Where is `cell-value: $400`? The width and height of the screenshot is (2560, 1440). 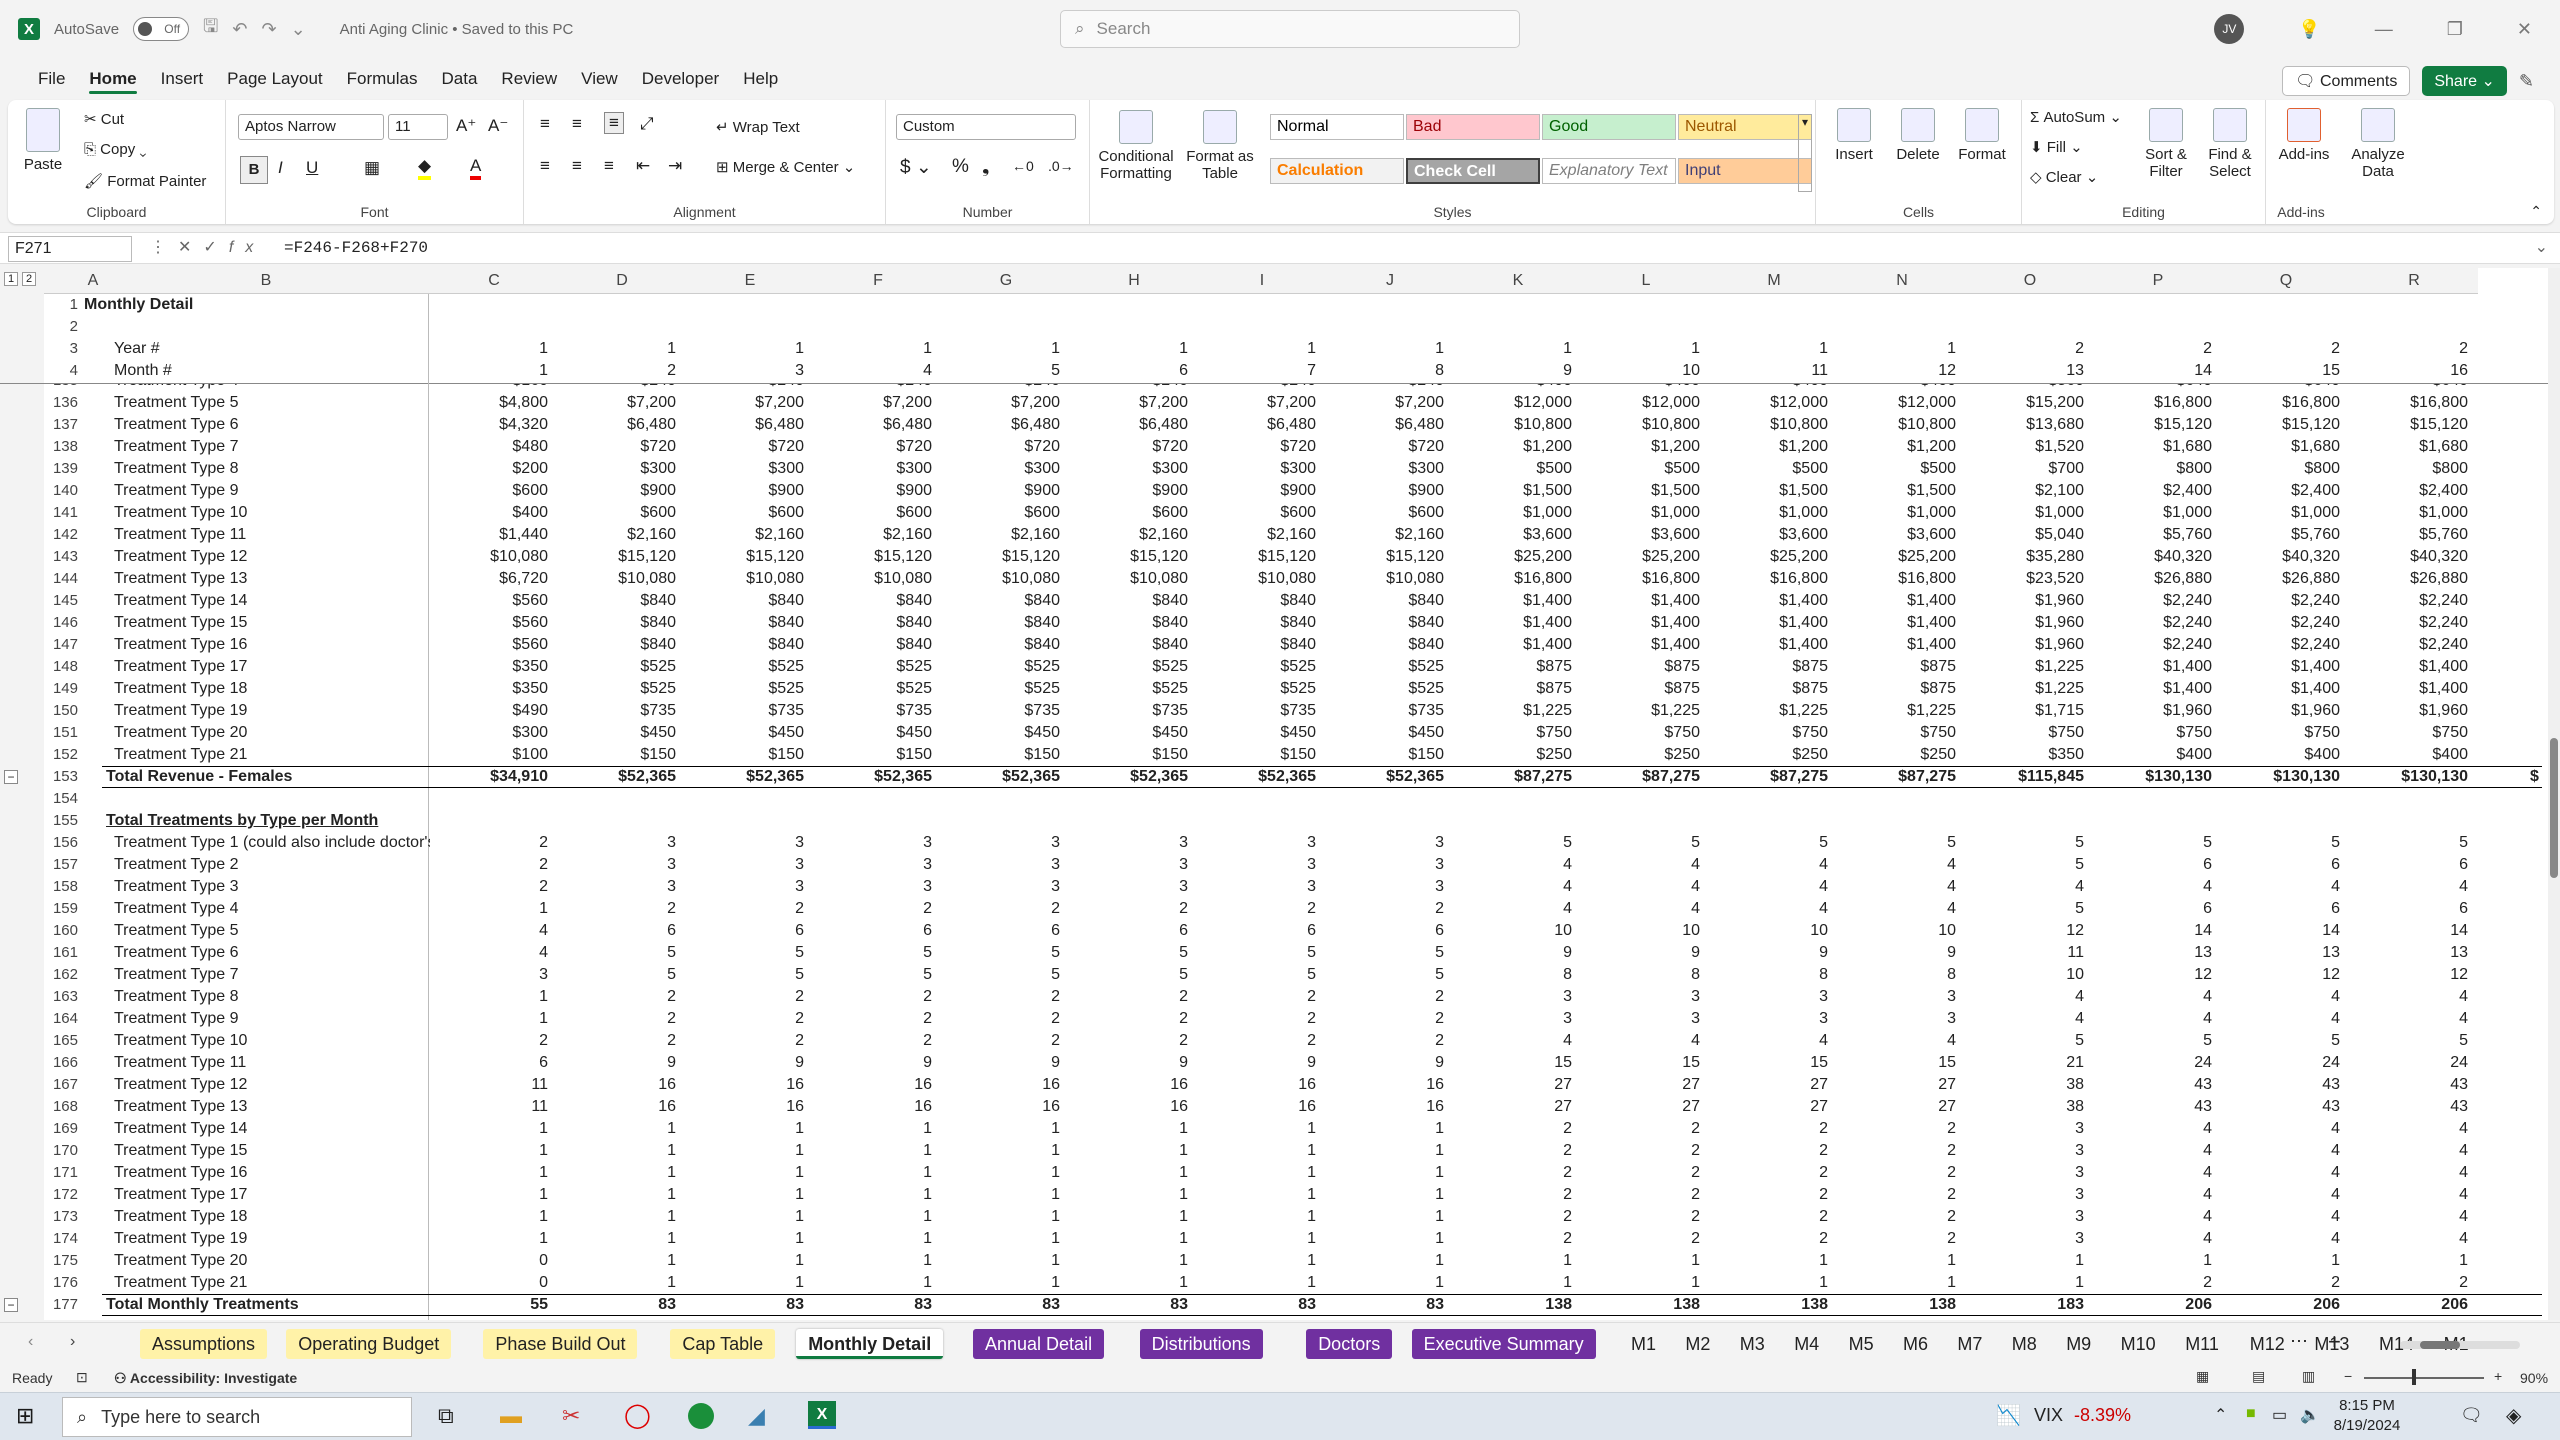
cell-value: $400 is located at coordinates (489, 513).